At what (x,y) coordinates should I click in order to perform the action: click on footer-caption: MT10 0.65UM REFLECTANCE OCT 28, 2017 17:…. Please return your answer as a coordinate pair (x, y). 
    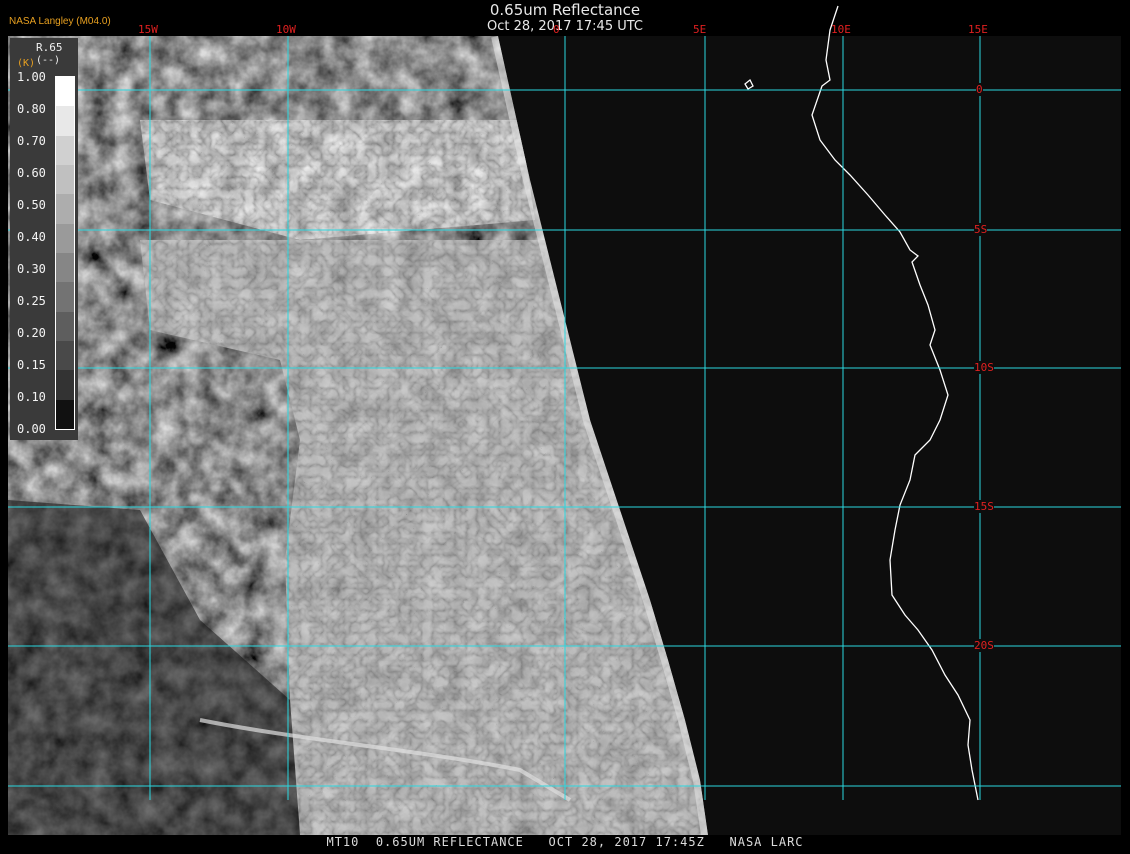
    Looking at the image, I should click on (565, 842).